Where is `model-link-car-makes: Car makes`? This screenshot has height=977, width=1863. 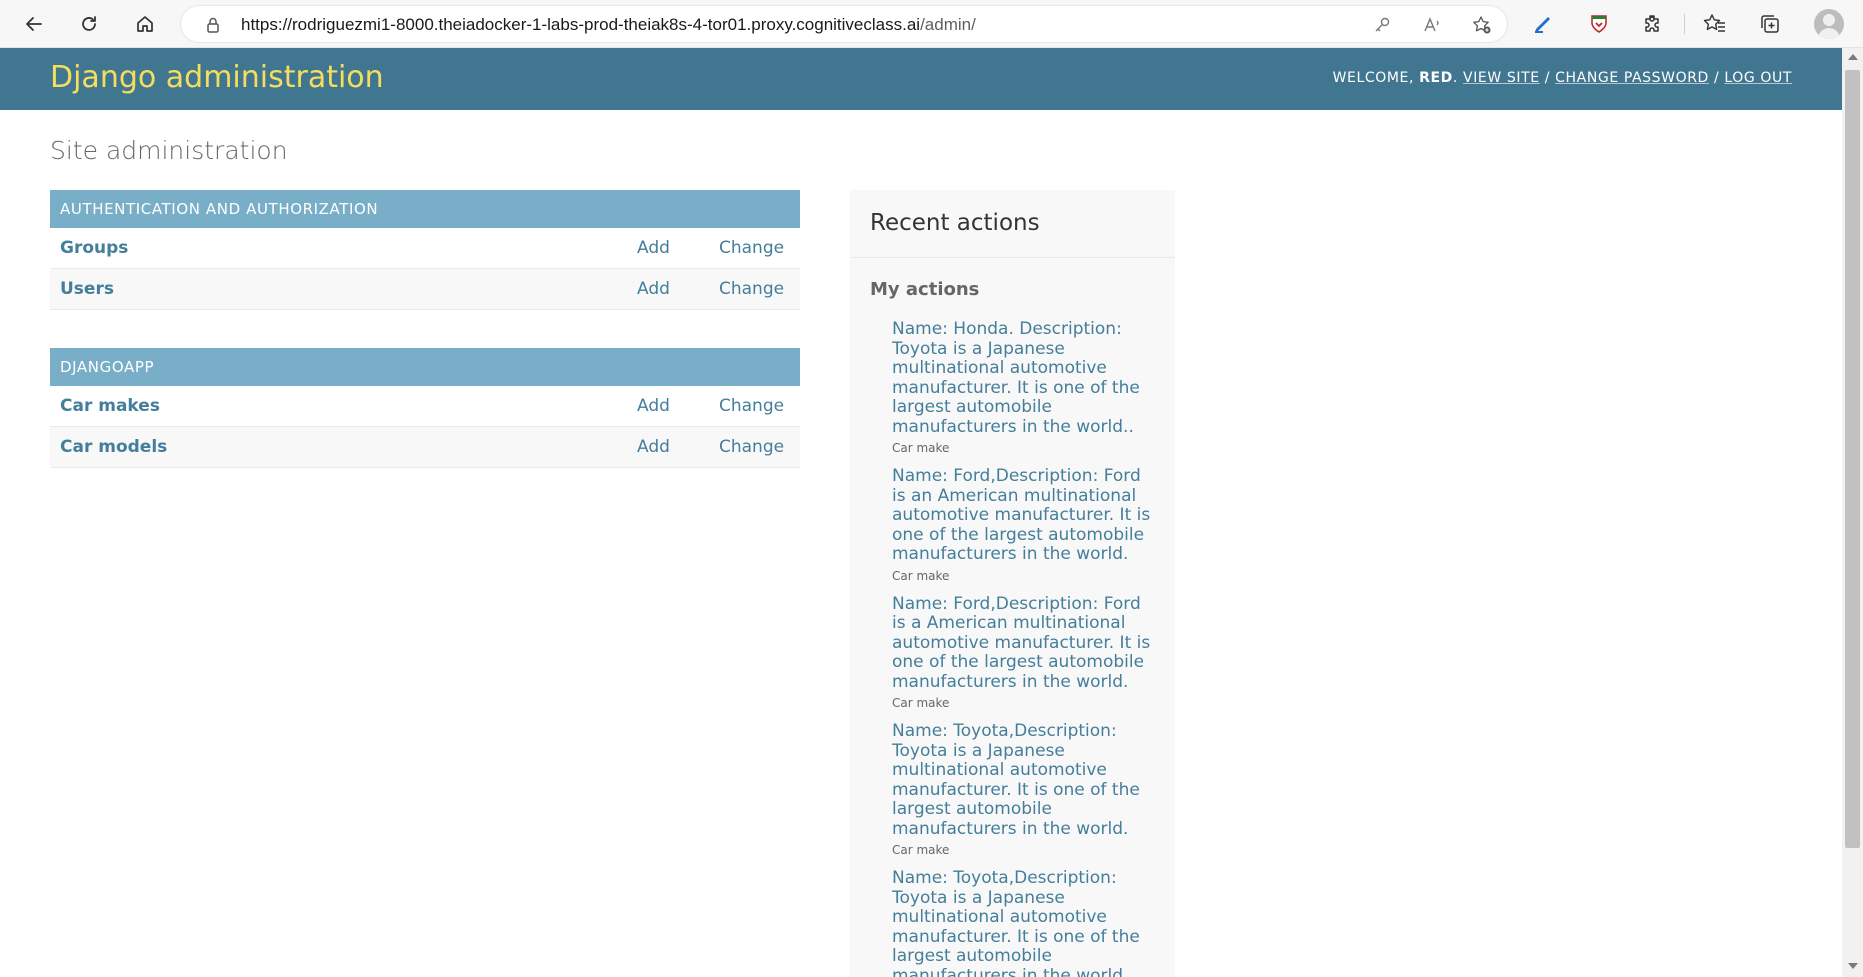
model-link-car-makes: Car makes is located at coordinates (110, 406).